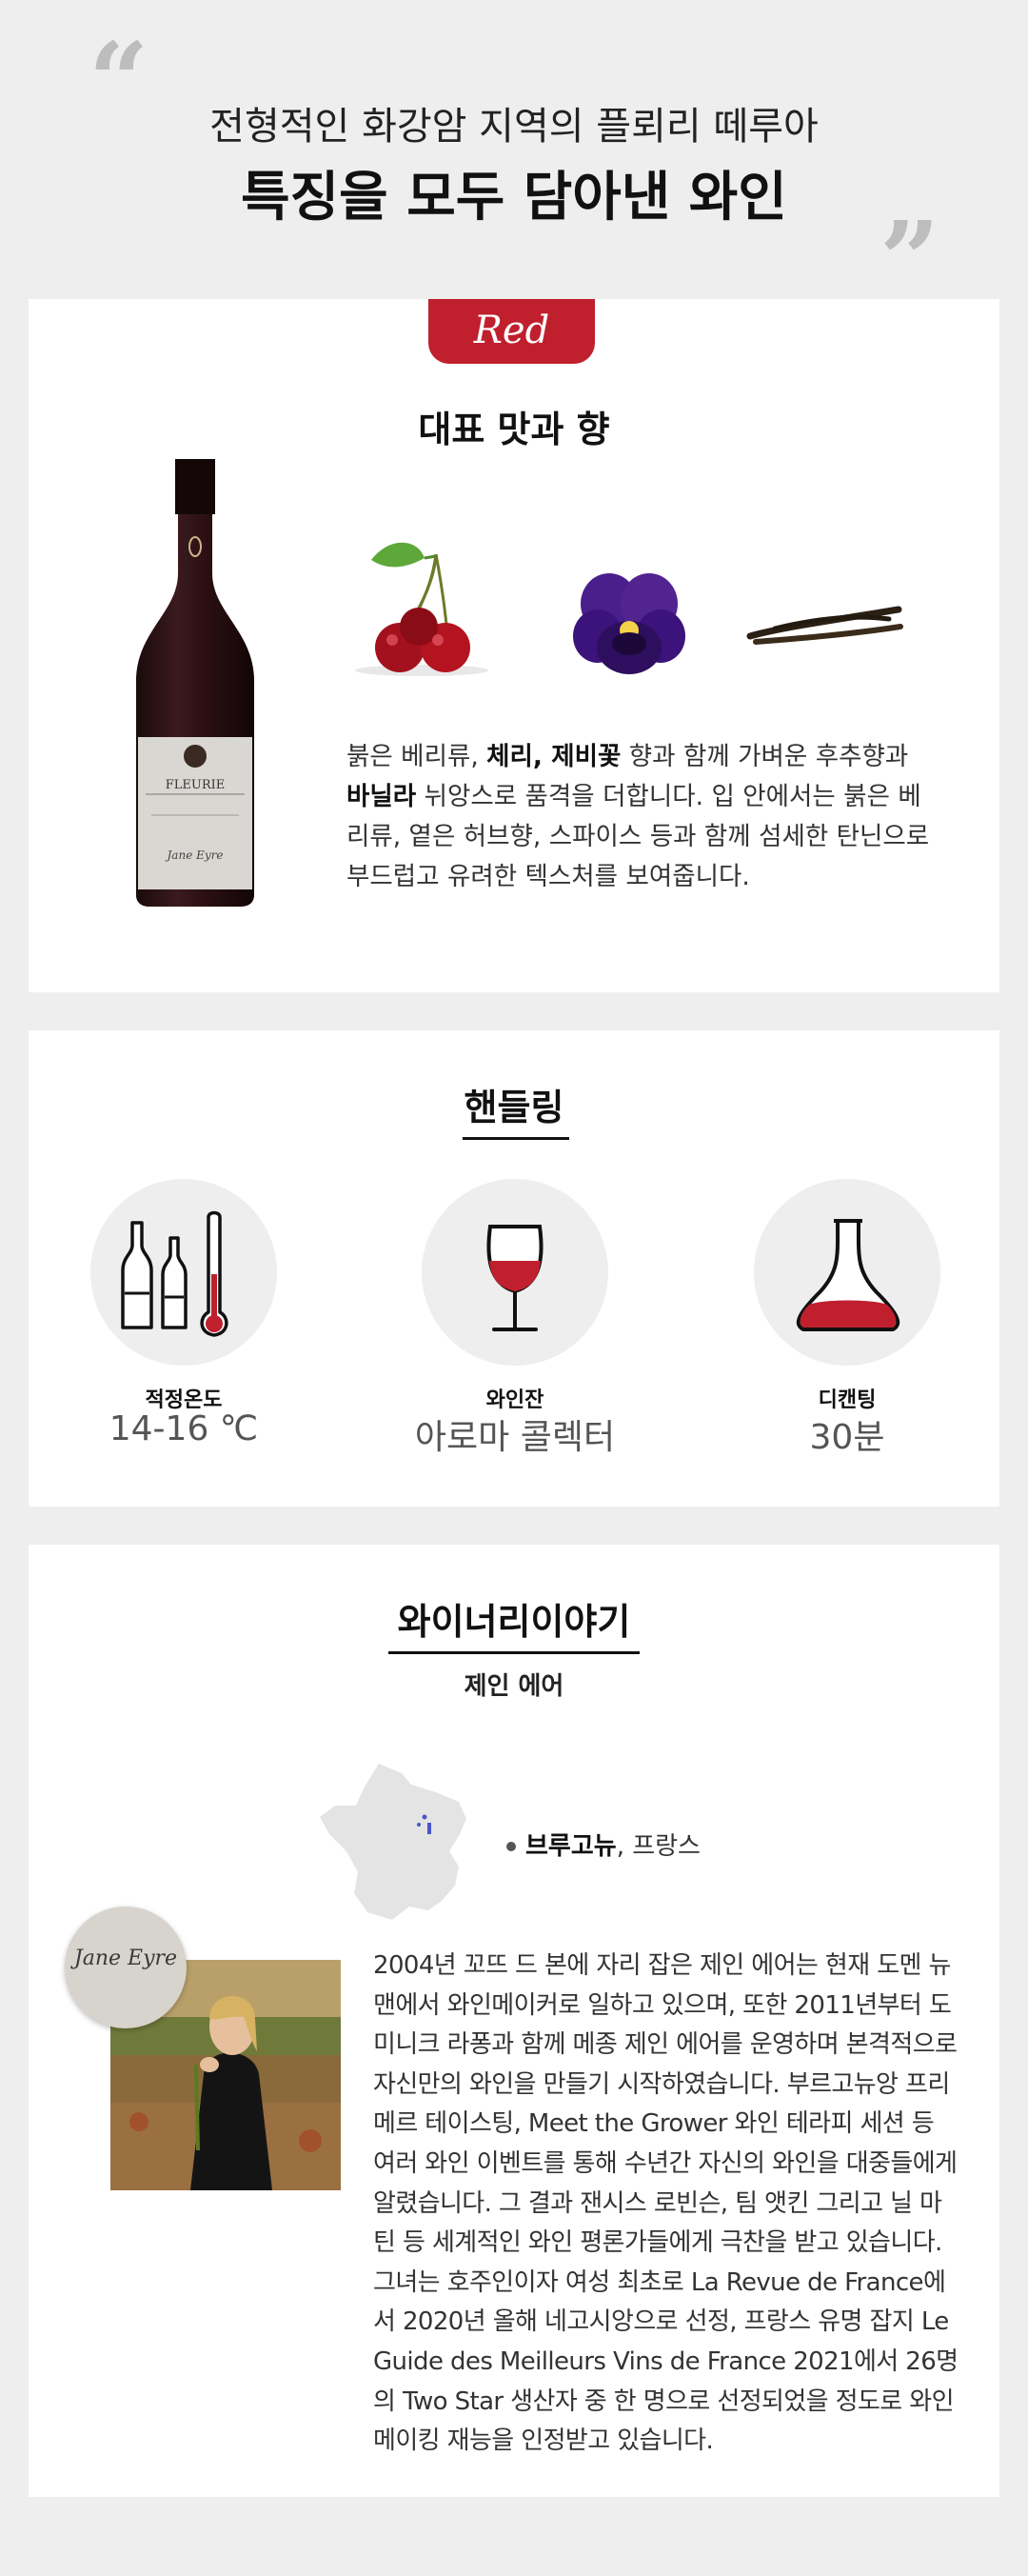  Describe the element at coordinates (174, 1273) in the screenshot. I see `temperature-icon` at that location.